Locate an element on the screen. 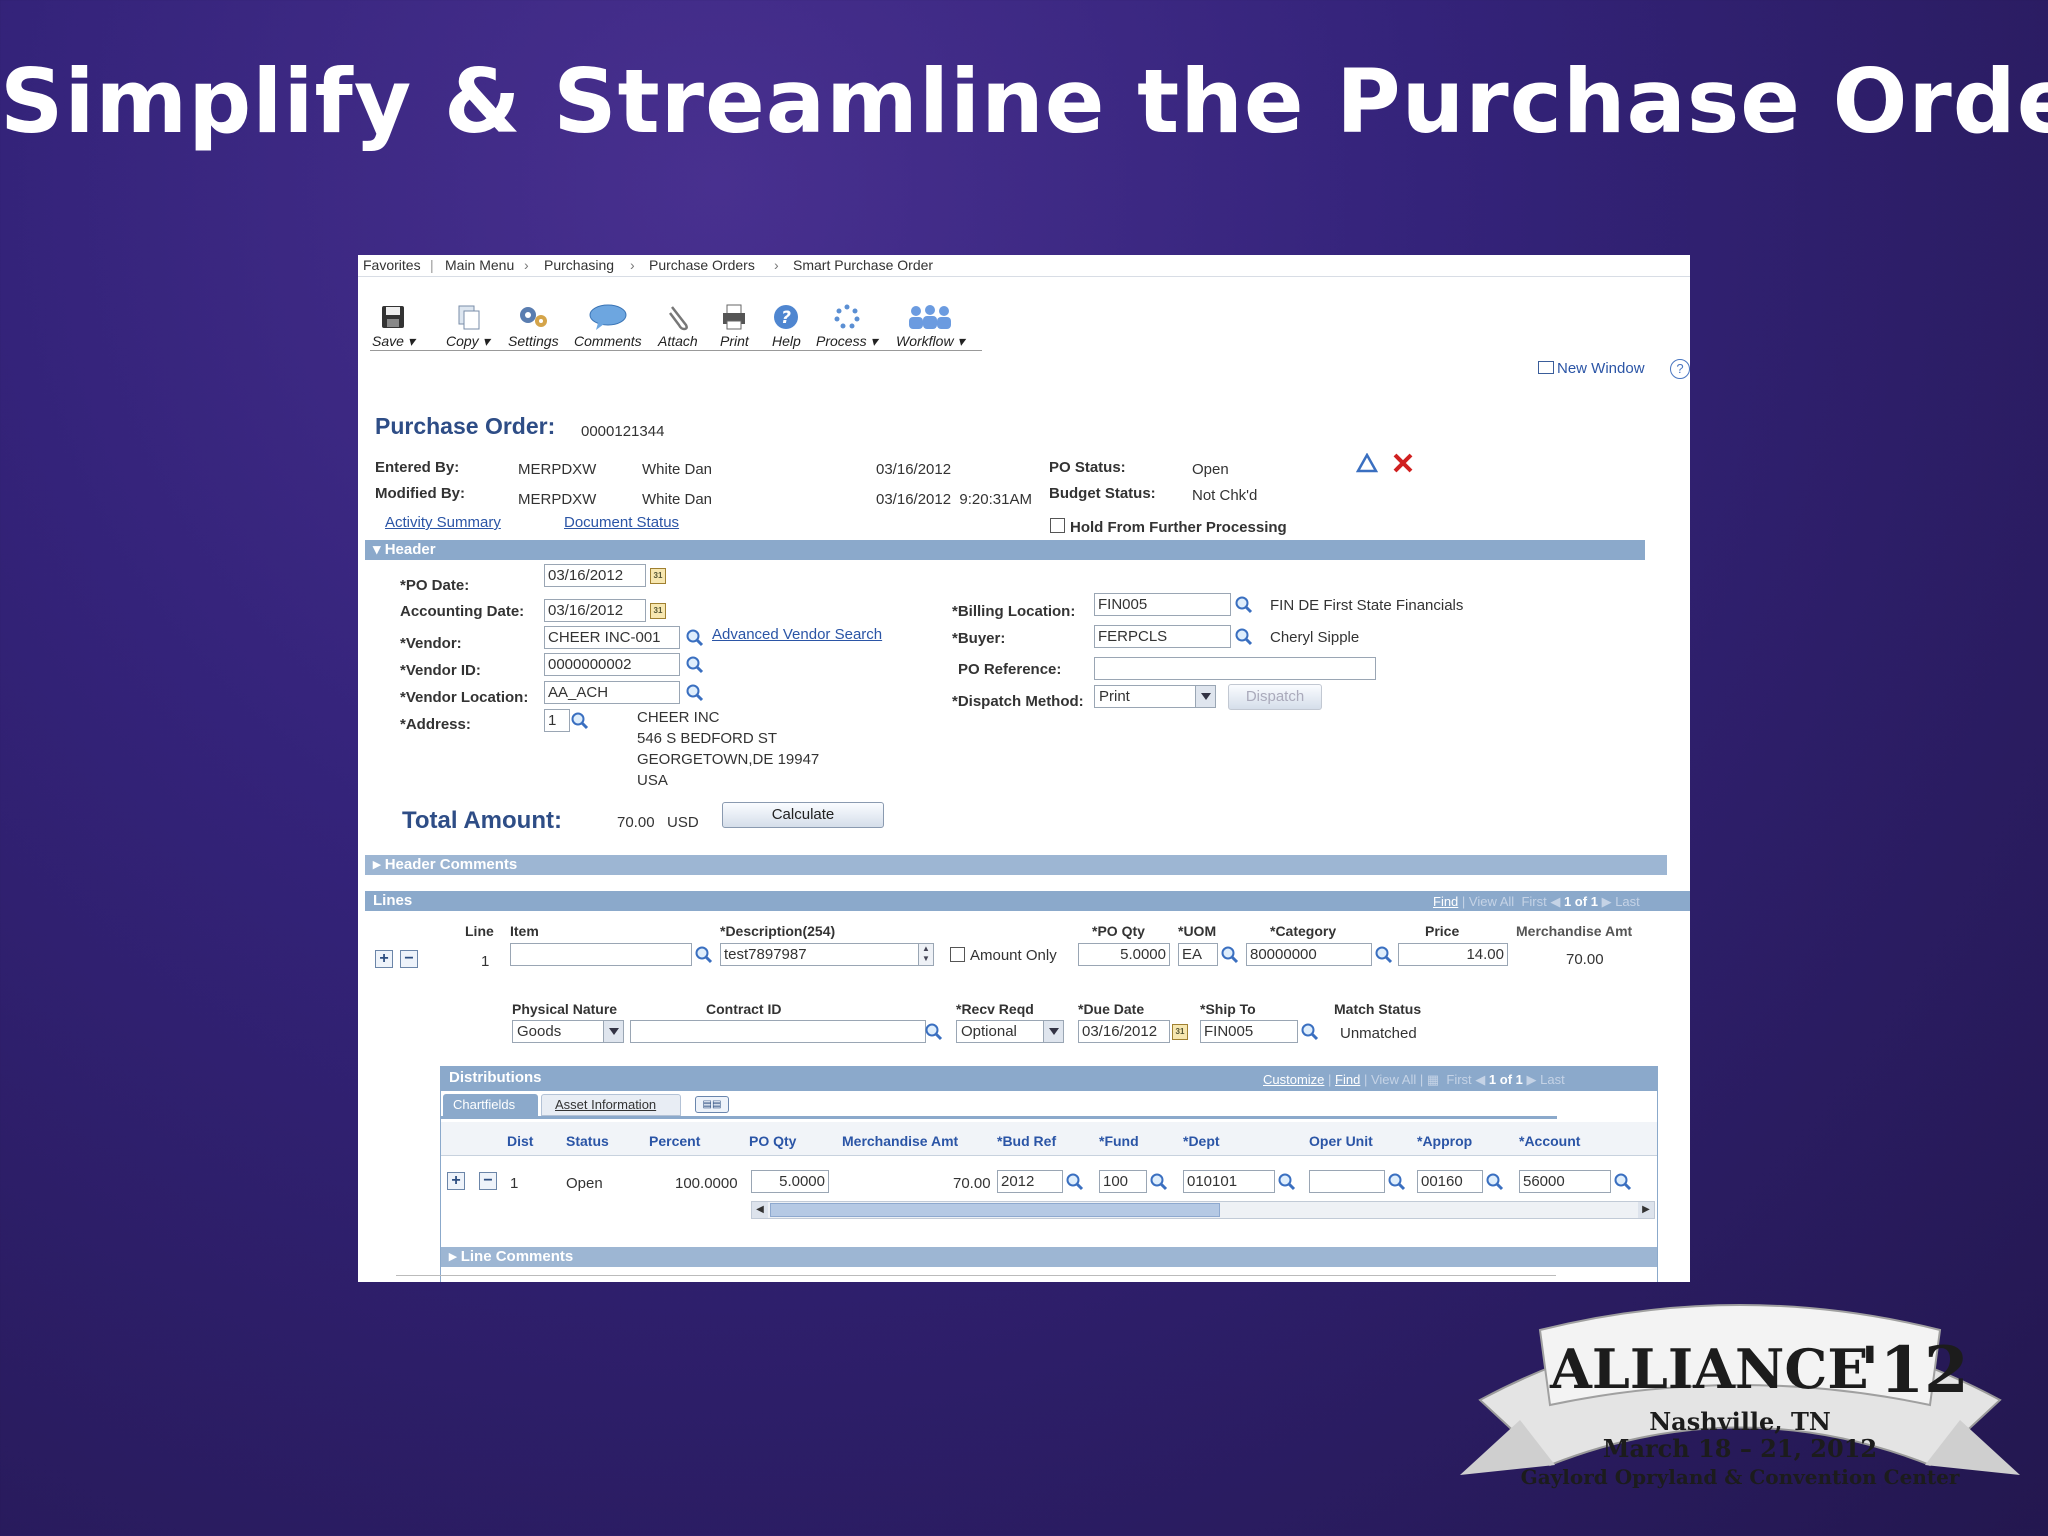 The width and height of the screenshot is (2048, 1536). advanced-vendor-search-link: Advanced Vendor Search is located at coordinates (797, 634).